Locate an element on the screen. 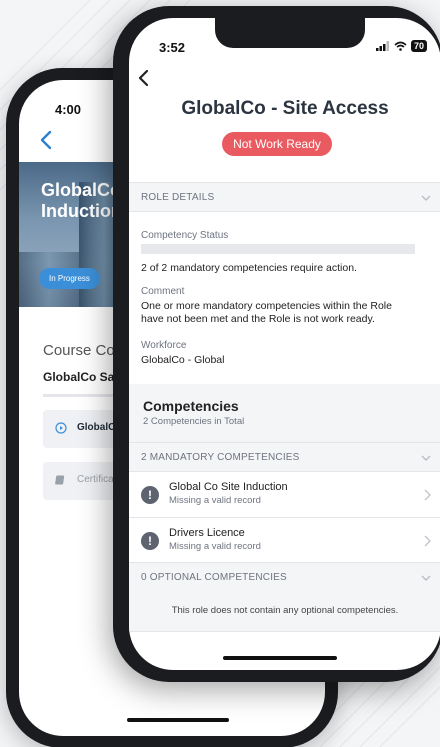  role-details-label: ROLE DETAILS is located at coordinates (178, 197).